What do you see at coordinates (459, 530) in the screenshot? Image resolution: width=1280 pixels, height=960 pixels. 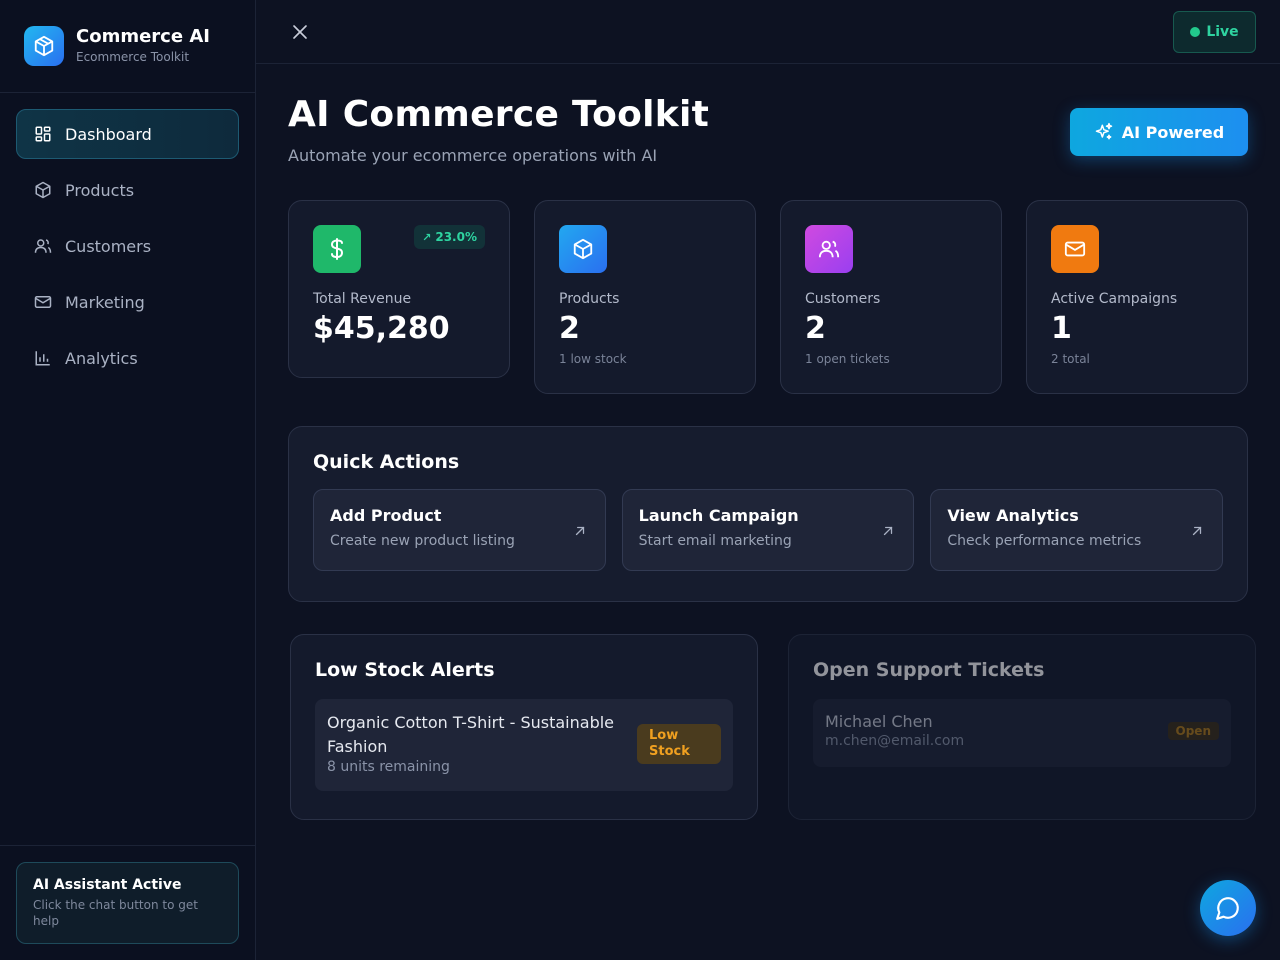 I see `add-product-button: Add Product Create new product listing` at bounding box center [459, 530].